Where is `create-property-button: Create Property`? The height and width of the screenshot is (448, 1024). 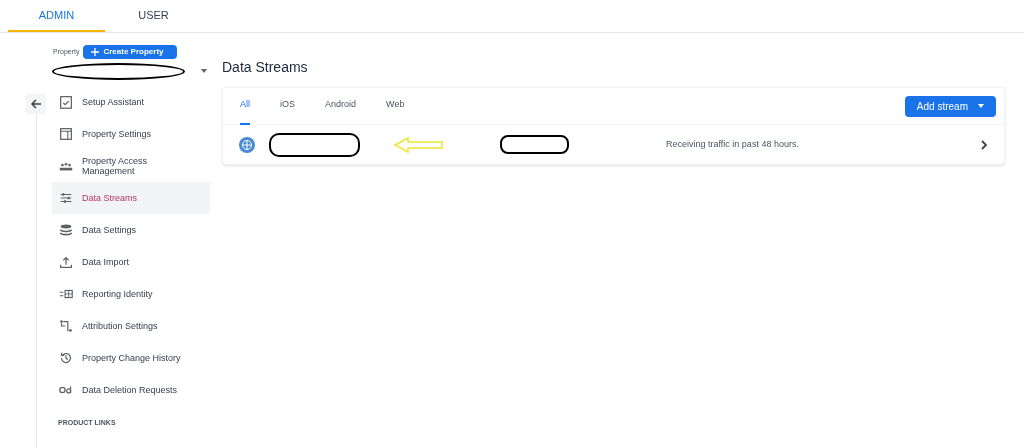
create-property-button: Create Property is located at coordinates (130, 52).